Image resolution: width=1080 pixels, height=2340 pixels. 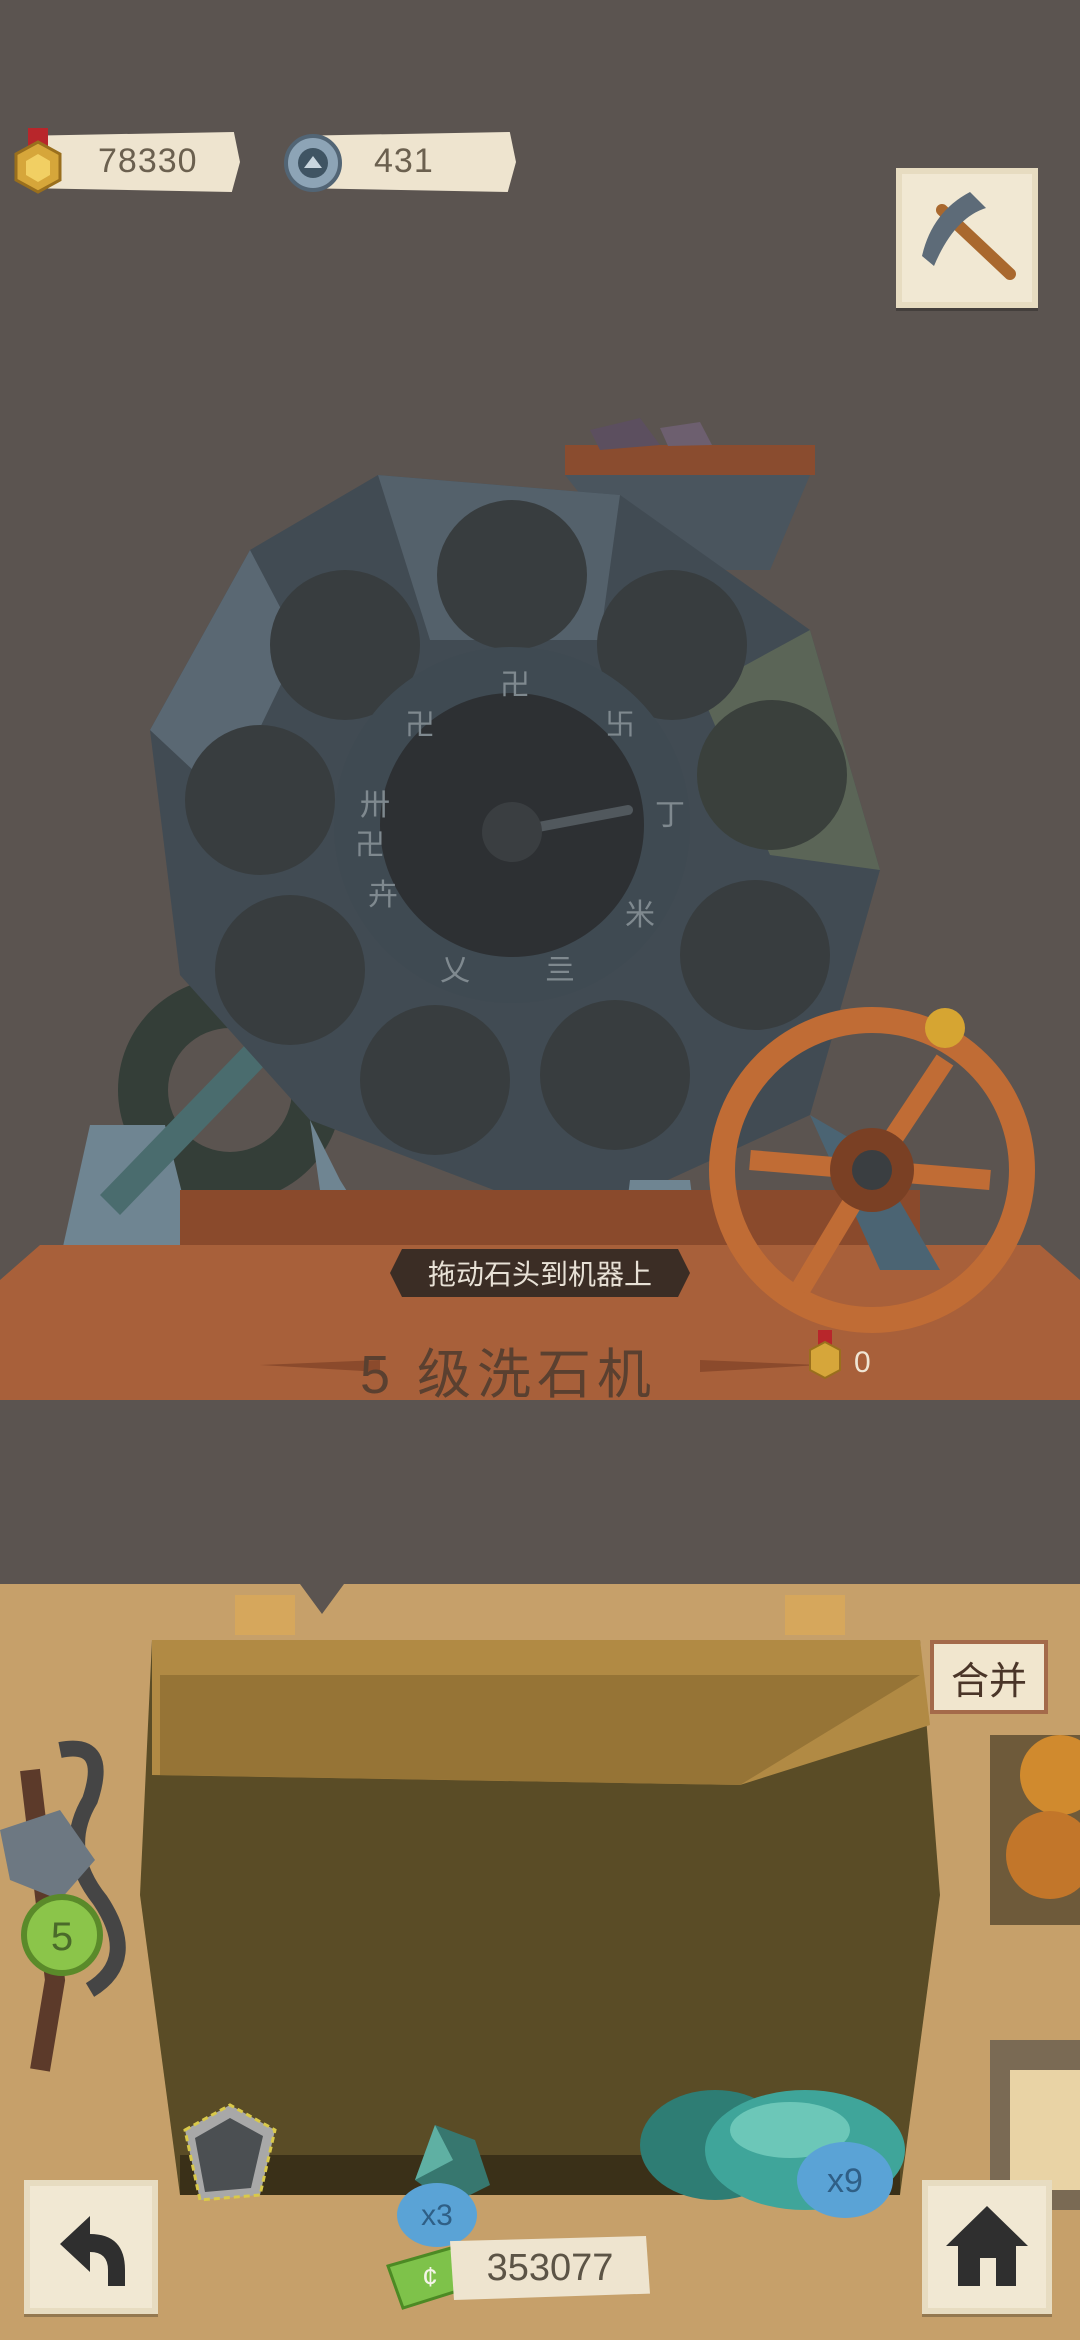 I want to click on back-button, so click(x=91, y=2247).